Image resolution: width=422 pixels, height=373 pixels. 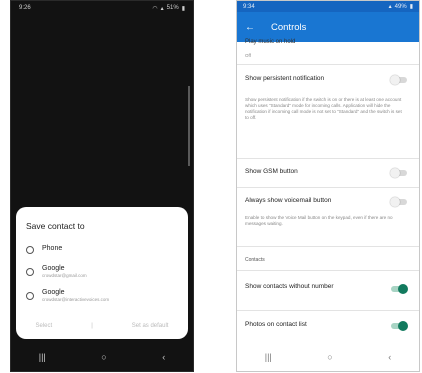 I want to click on voicemail-button-title: Always show voicemail button, so click(x=288, y=201).